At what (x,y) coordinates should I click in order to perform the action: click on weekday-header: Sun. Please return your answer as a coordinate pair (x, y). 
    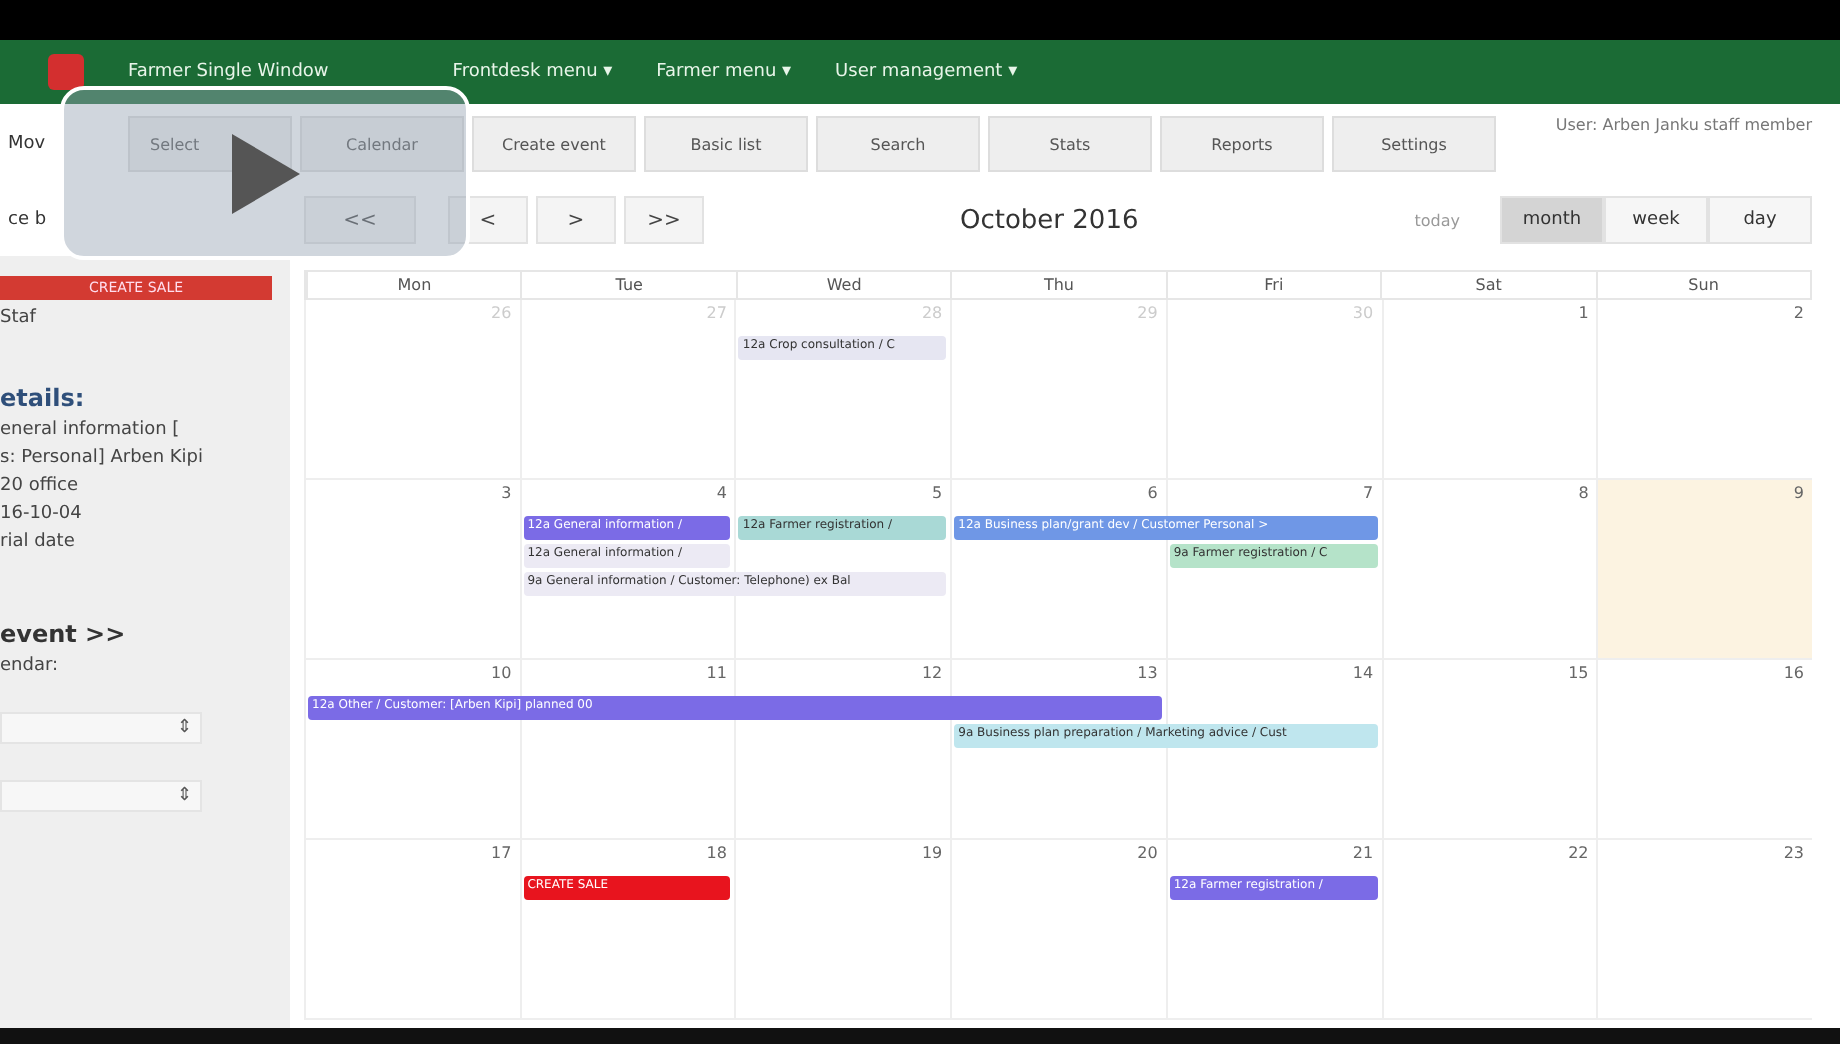
    Looking at the image, I should click on (1702, 285).